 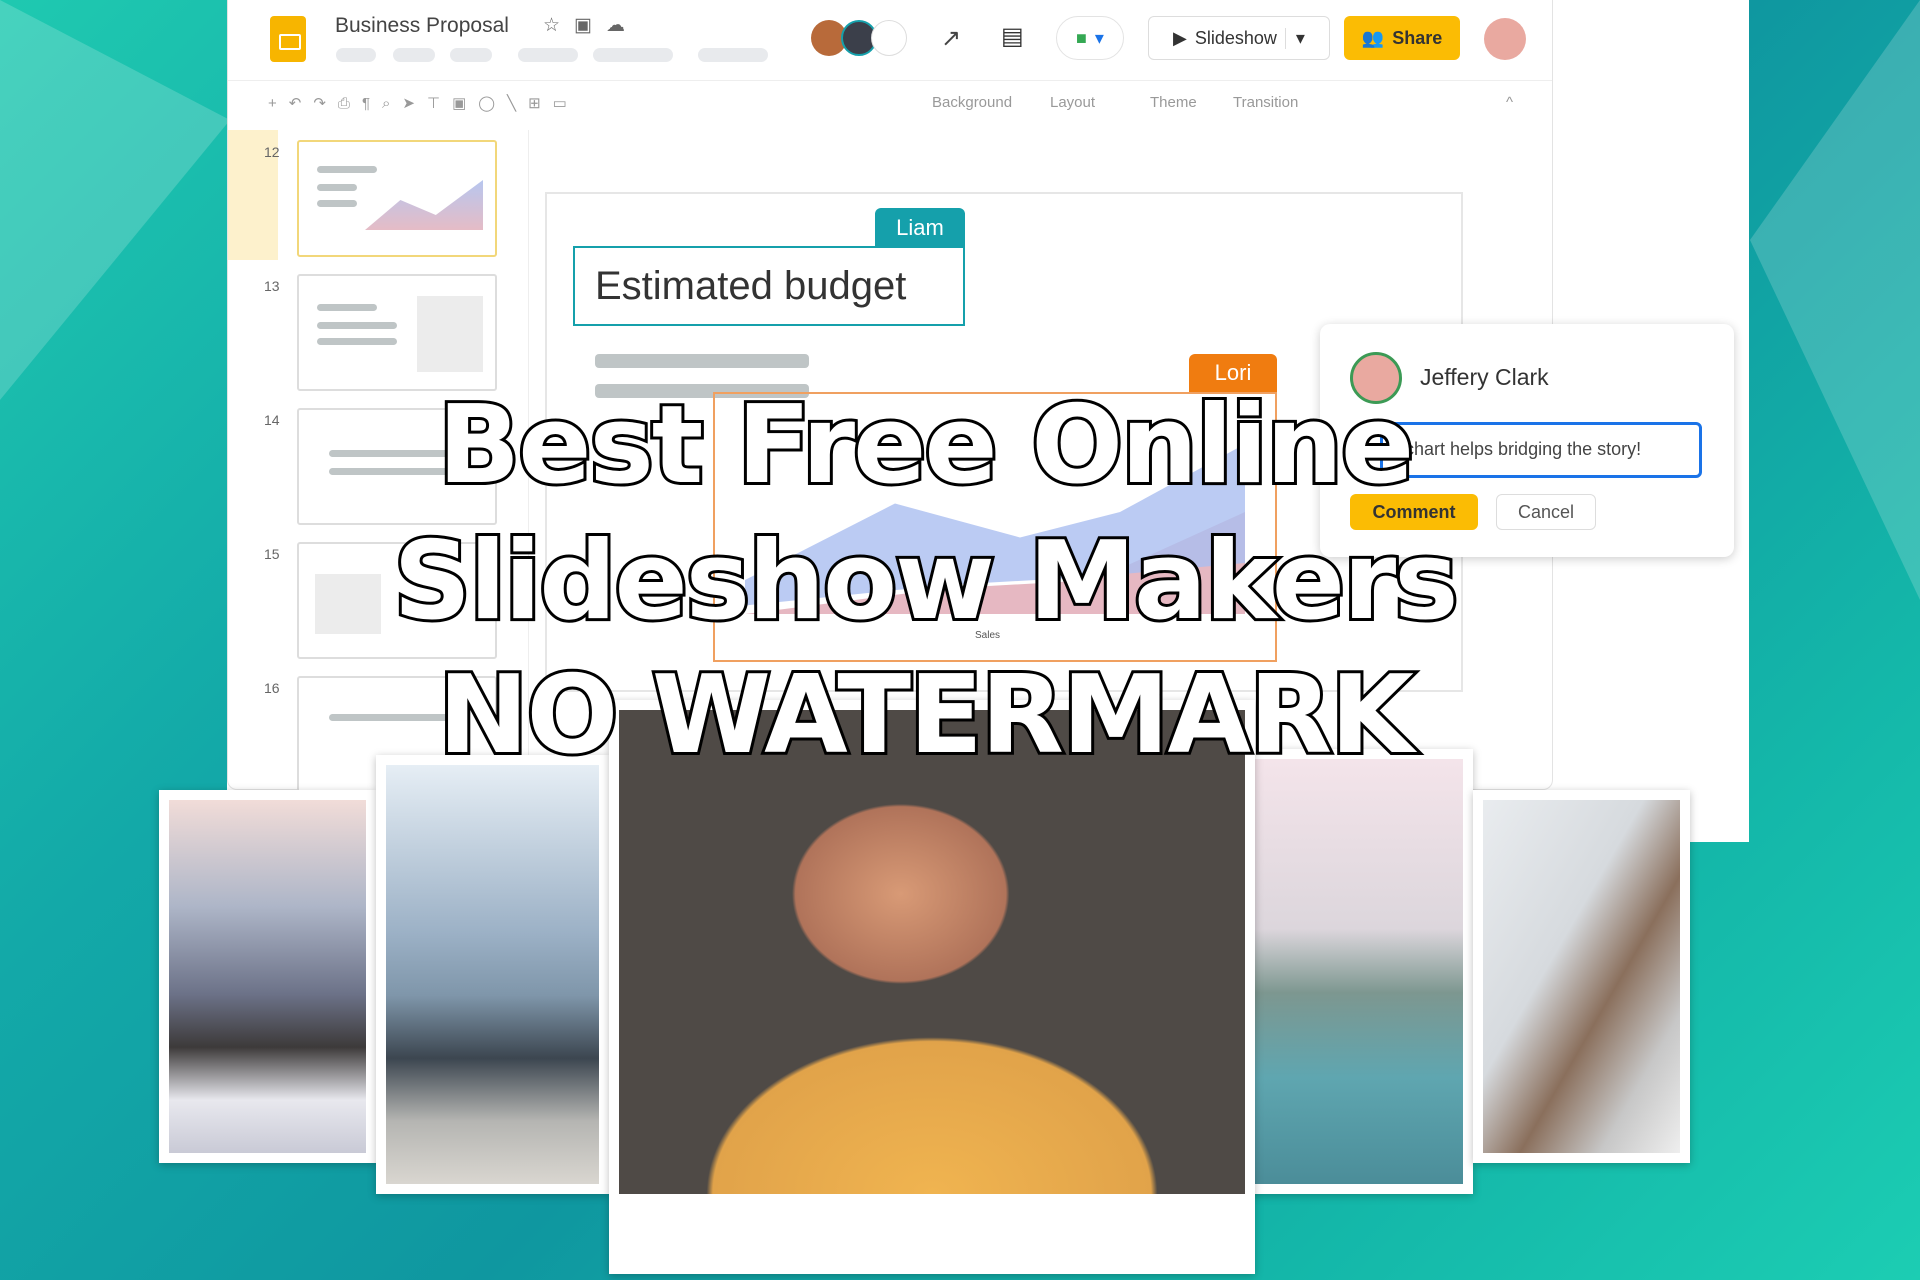 What do you see at coordinates (951, 38) in the screenshot?
I see `activity-trend-icon: ↗` at bounding box center [951, 38].